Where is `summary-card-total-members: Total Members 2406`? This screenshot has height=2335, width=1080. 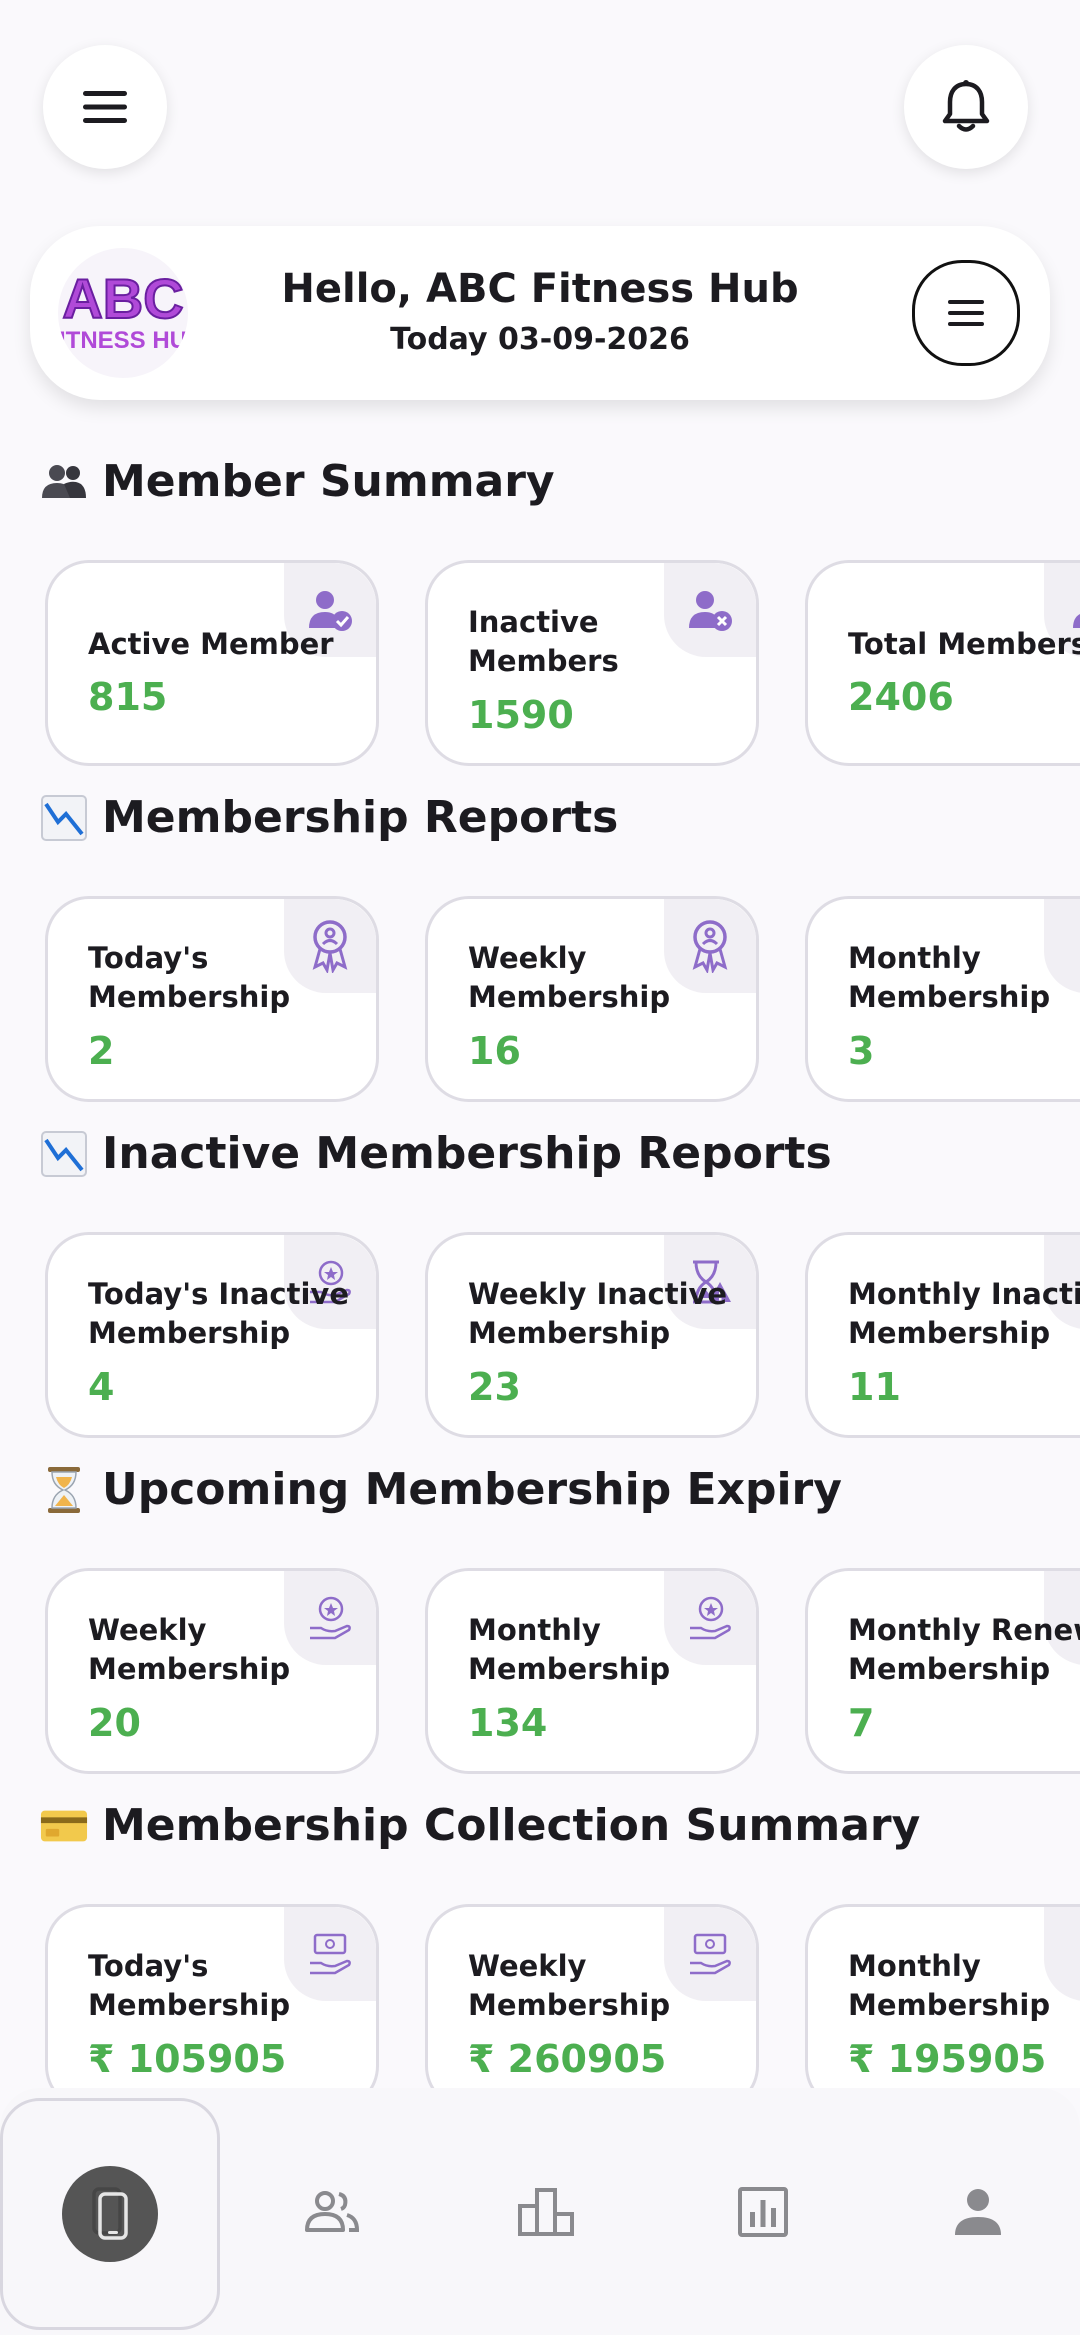
summary-card-total-members: Total Members 2406 is located at coordinates (942, 663).